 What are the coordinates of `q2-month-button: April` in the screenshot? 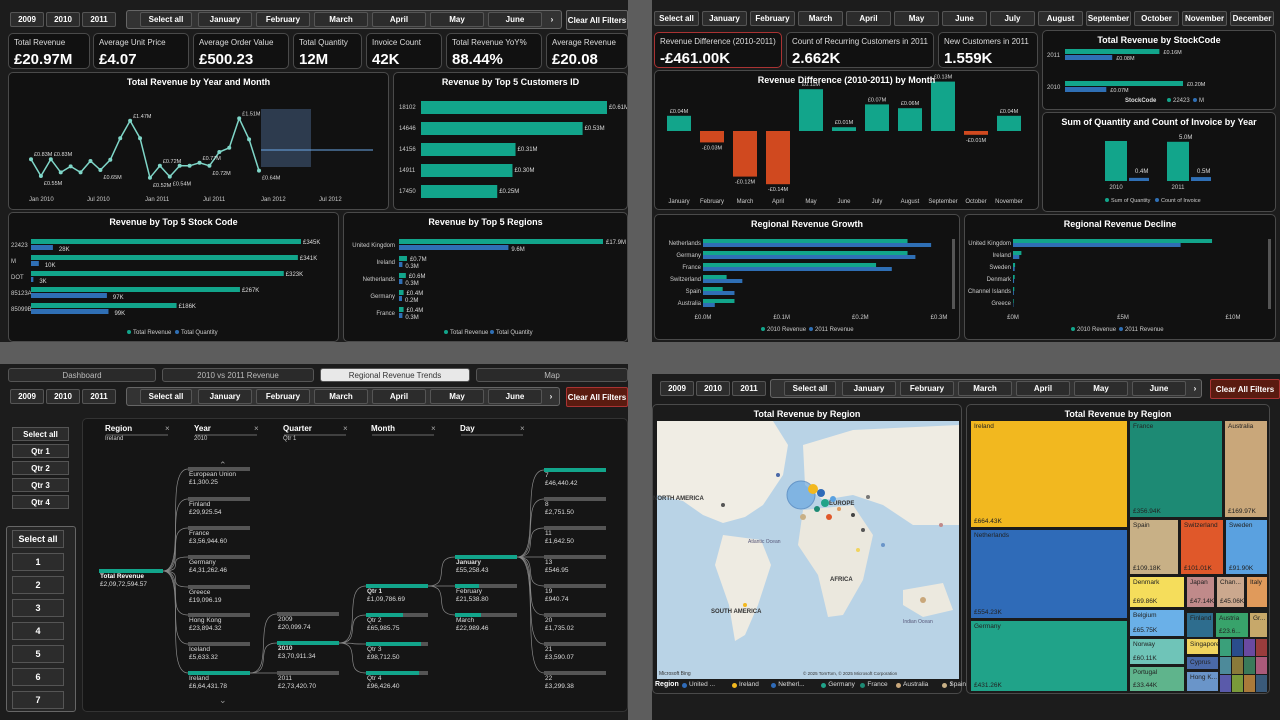 It's located at (868, 18).